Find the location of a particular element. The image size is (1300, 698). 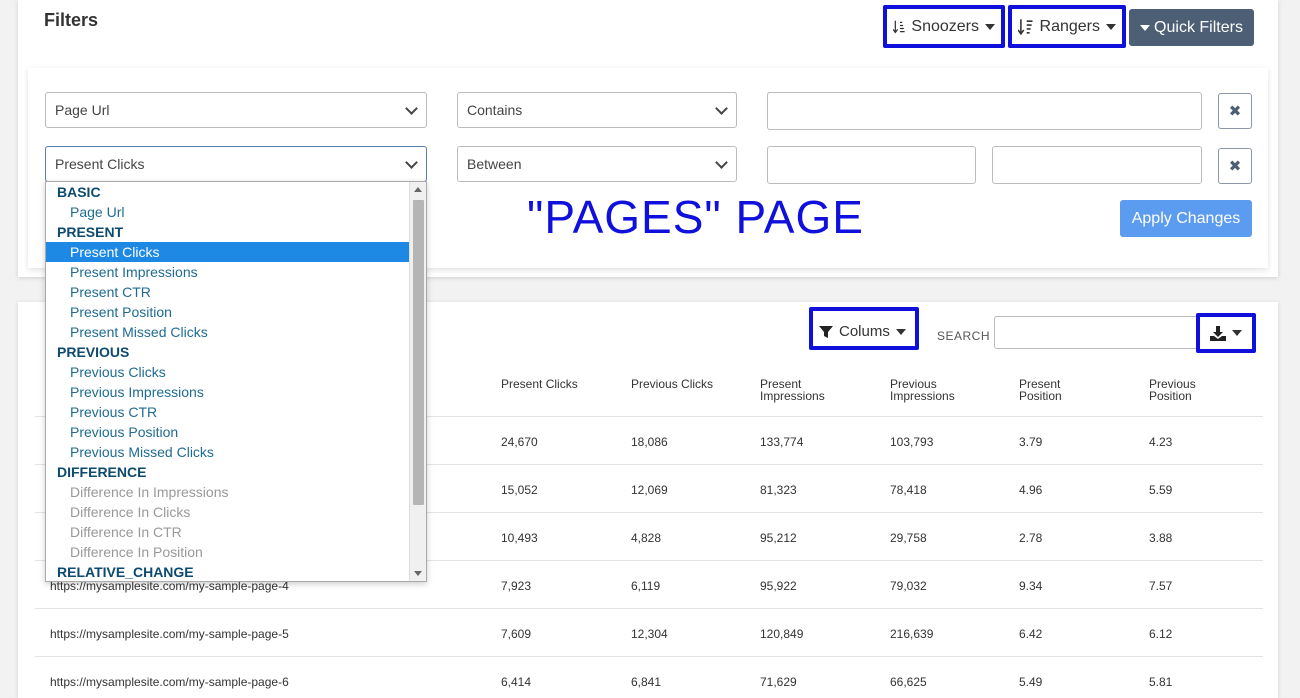

column-header: Present Impressions is located at coordinates (805, 390).